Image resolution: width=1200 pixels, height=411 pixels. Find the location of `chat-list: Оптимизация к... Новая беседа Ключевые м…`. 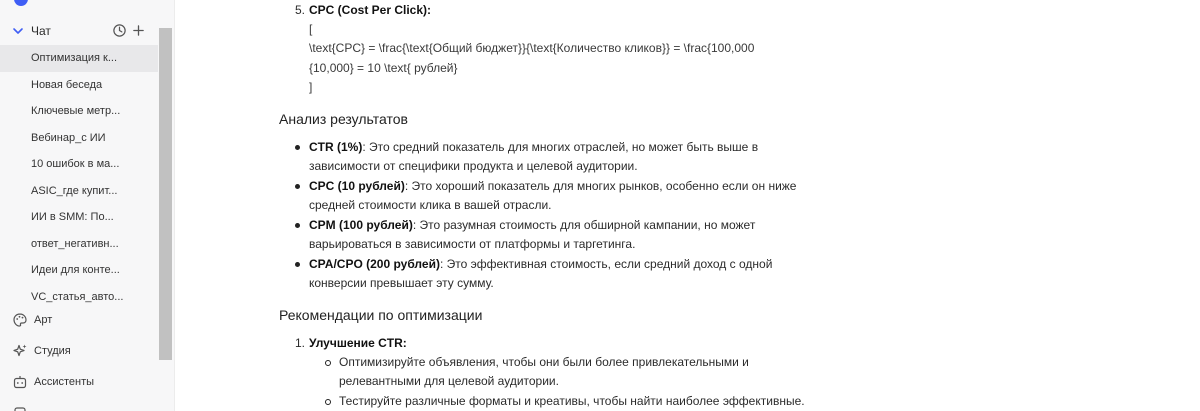

chat-list: Оптимизация к... Новая беседа Ключевые м… is located at coordinates (79, 177).